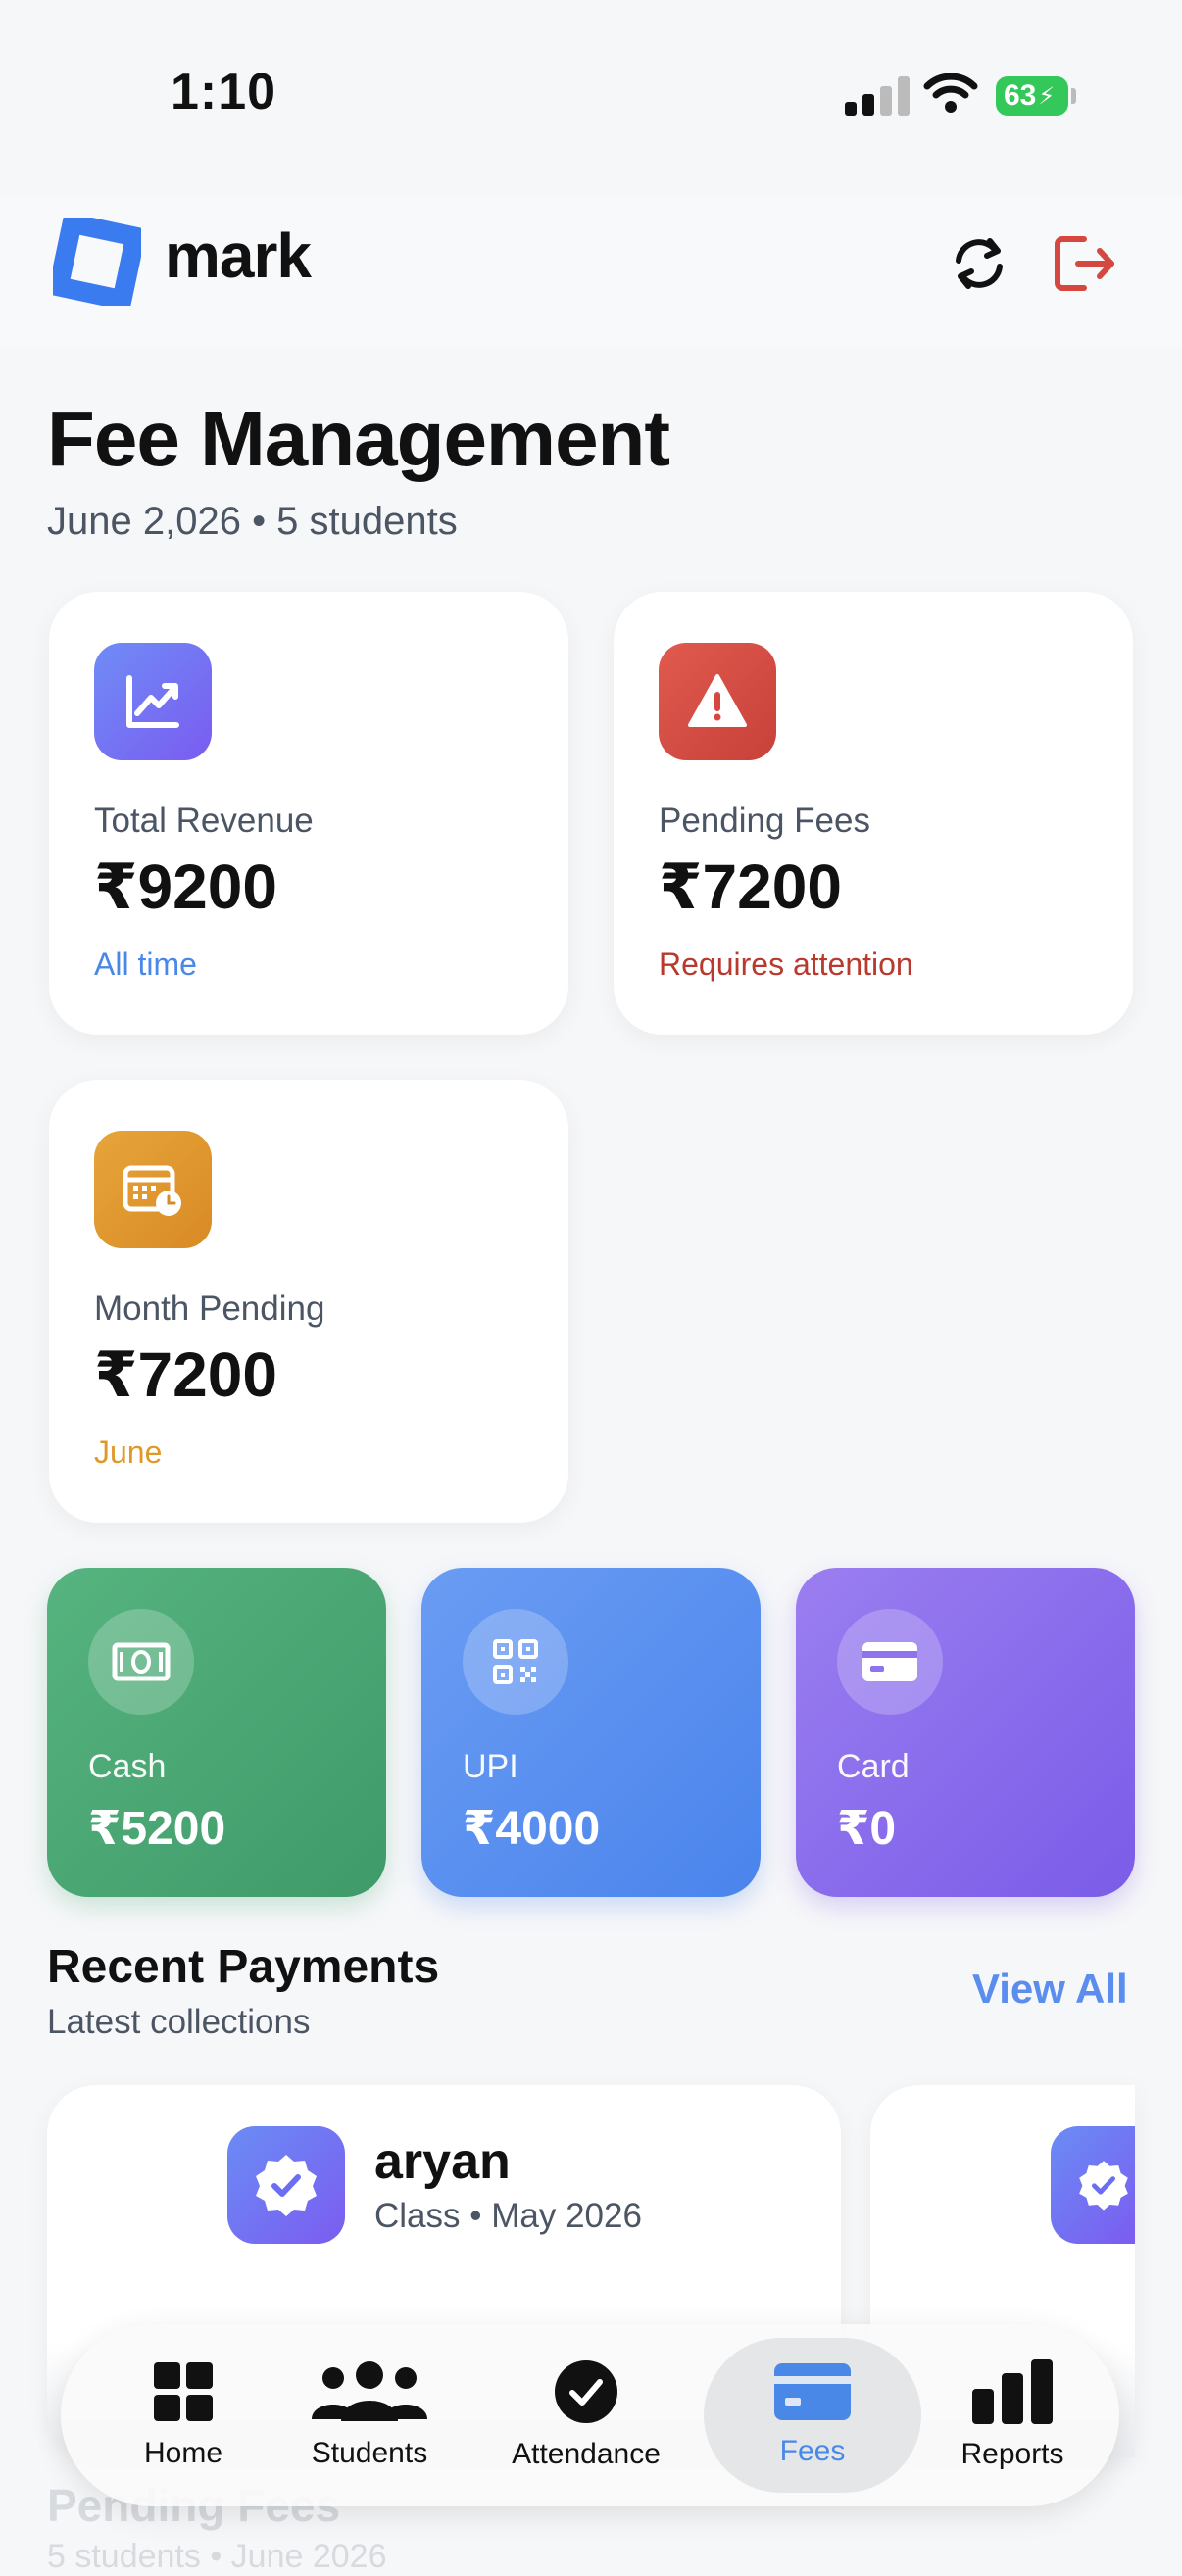  Describe the element at coordinates (224, 92) in the screenshot. I see `status-time: 1:10` at that location.